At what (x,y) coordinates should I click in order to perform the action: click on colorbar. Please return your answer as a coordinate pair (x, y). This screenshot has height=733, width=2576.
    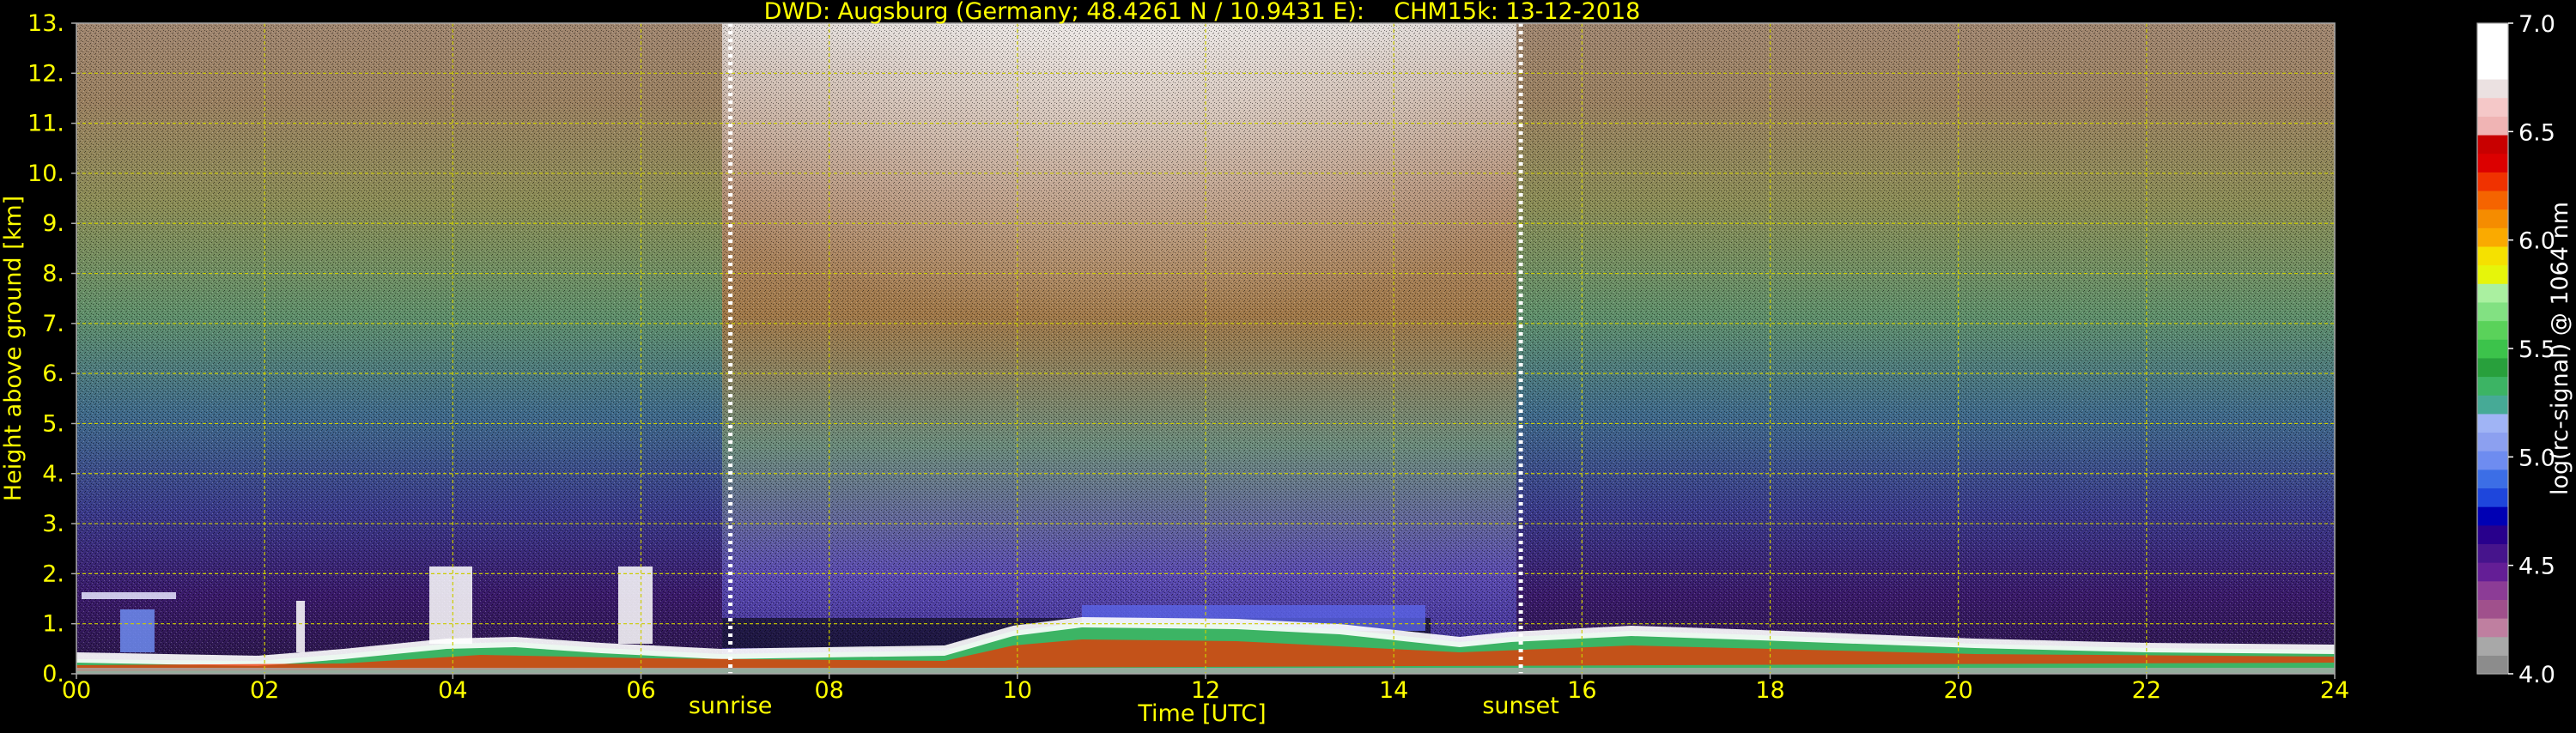
    Looking at the image, I should click on (2492, 348).